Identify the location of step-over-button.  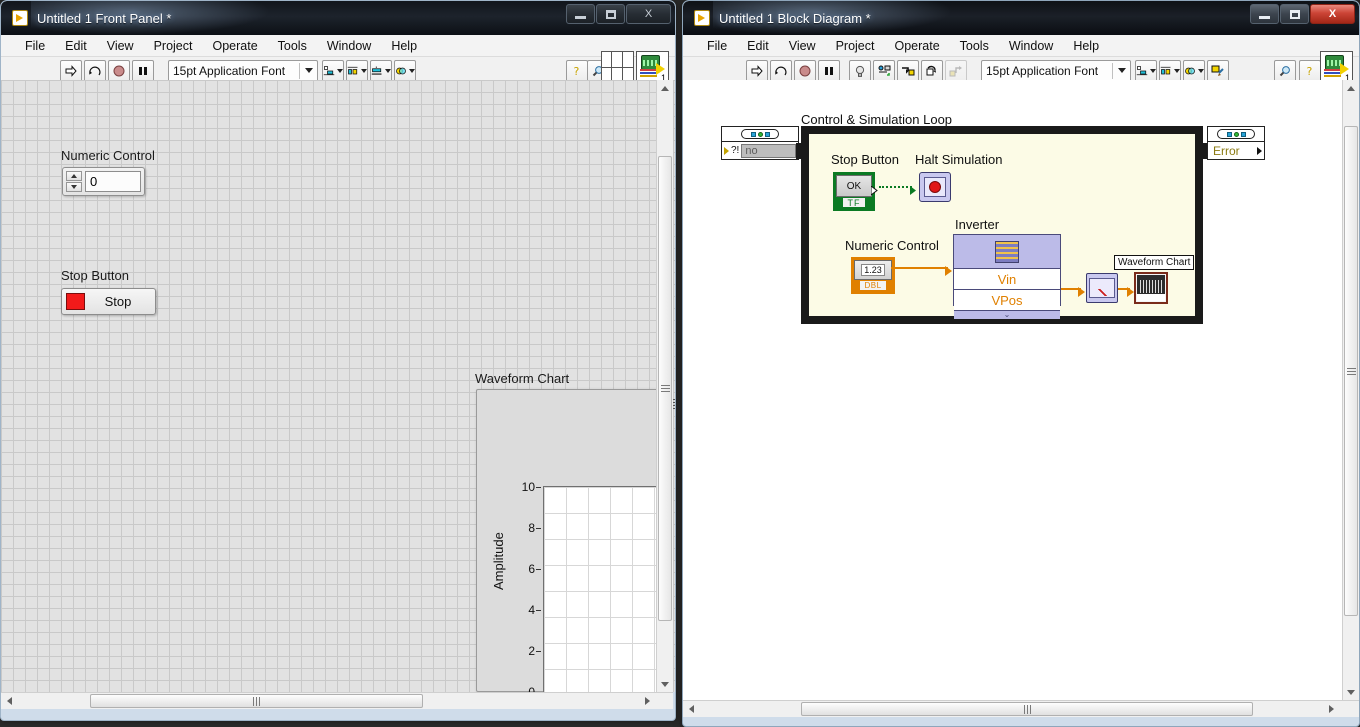
(932, 70).